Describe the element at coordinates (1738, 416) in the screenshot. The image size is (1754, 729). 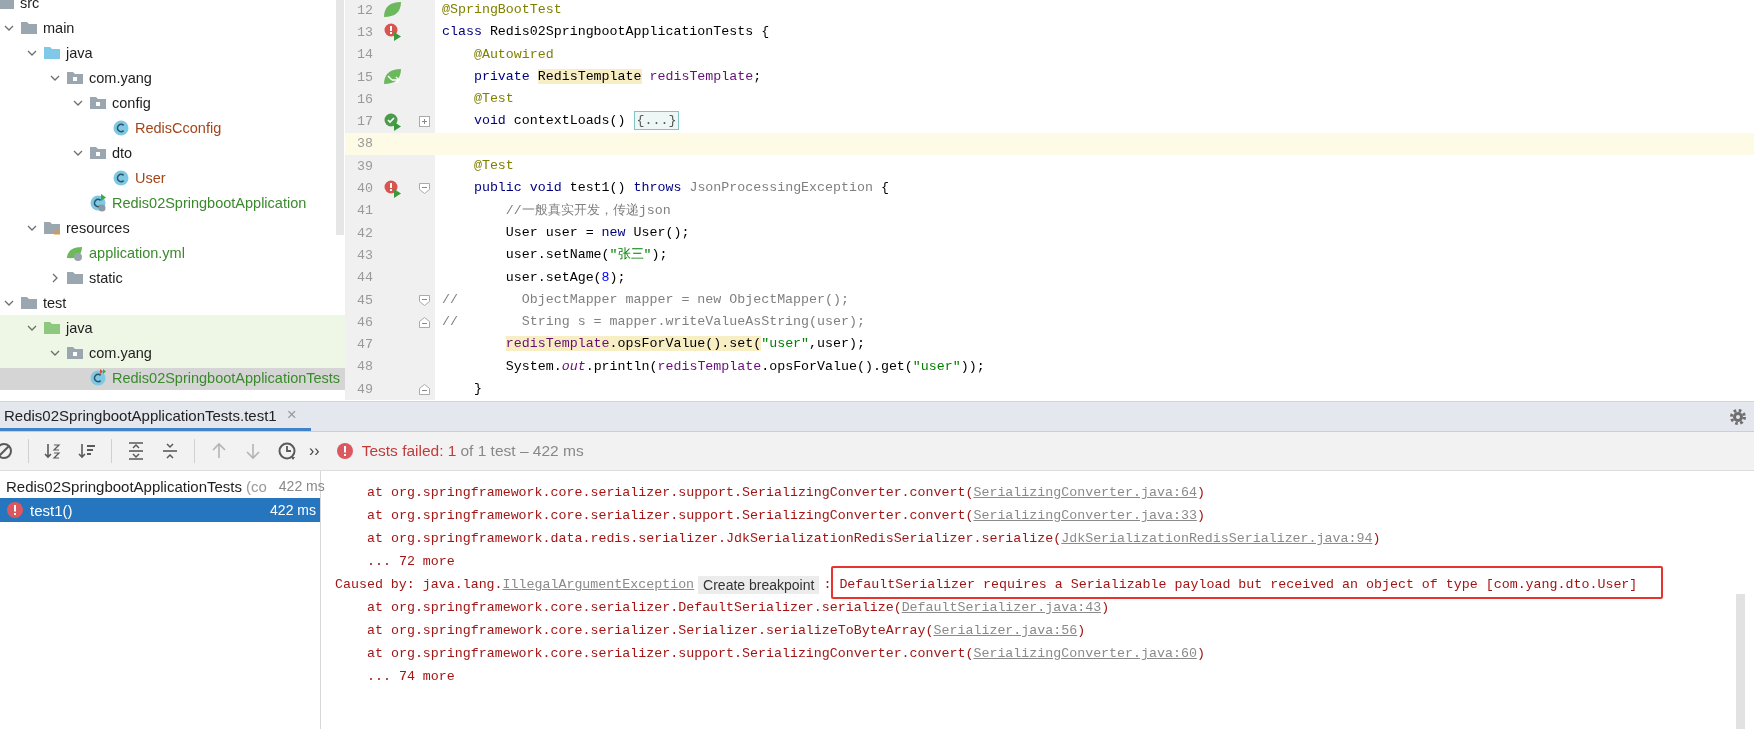
I see `settings-icon` at that location.